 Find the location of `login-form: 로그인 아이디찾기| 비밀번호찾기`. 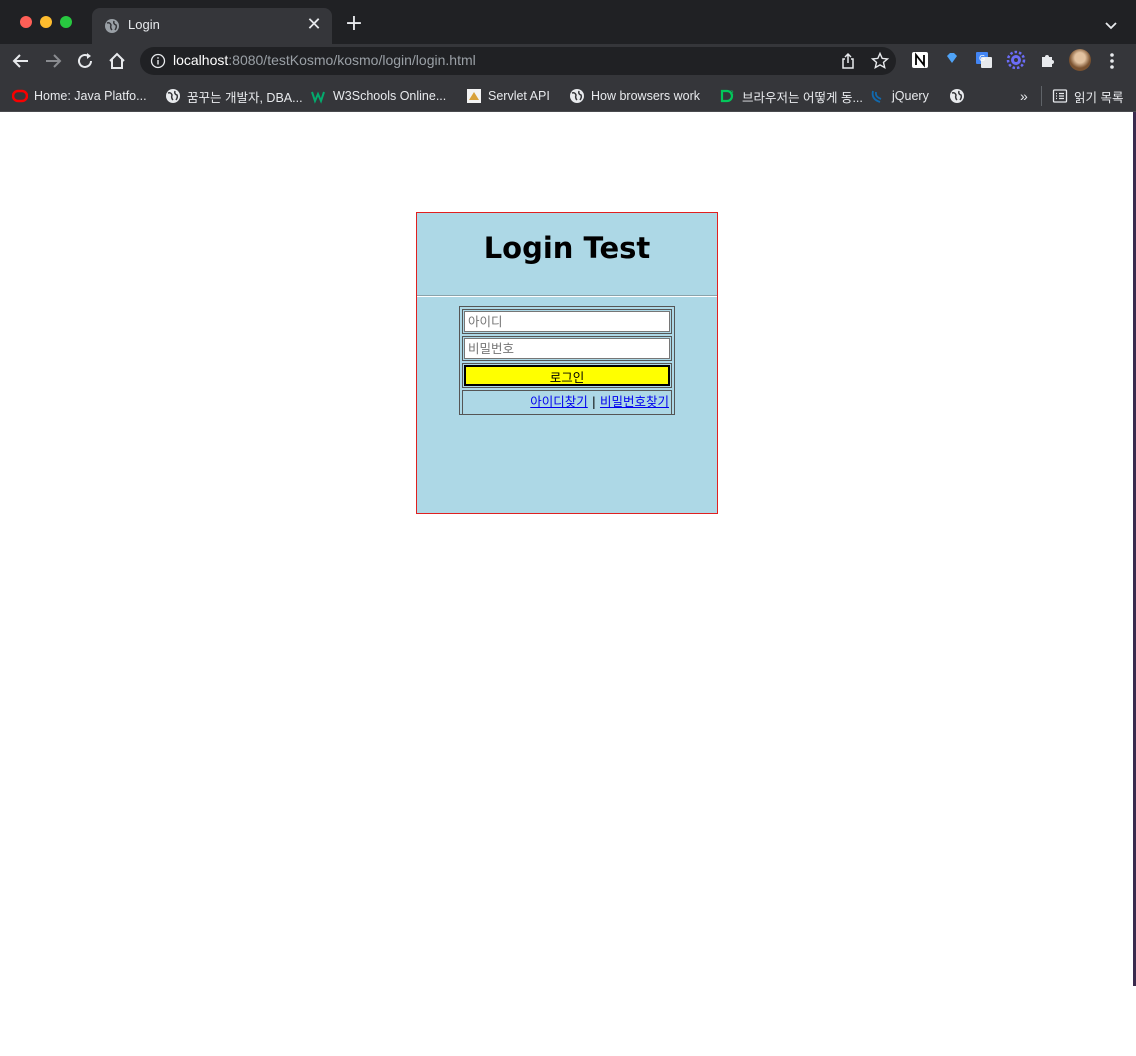

login-form: 로그인 아이디찾기| 비밀번호찾기 is located at coordinates (567, 360).